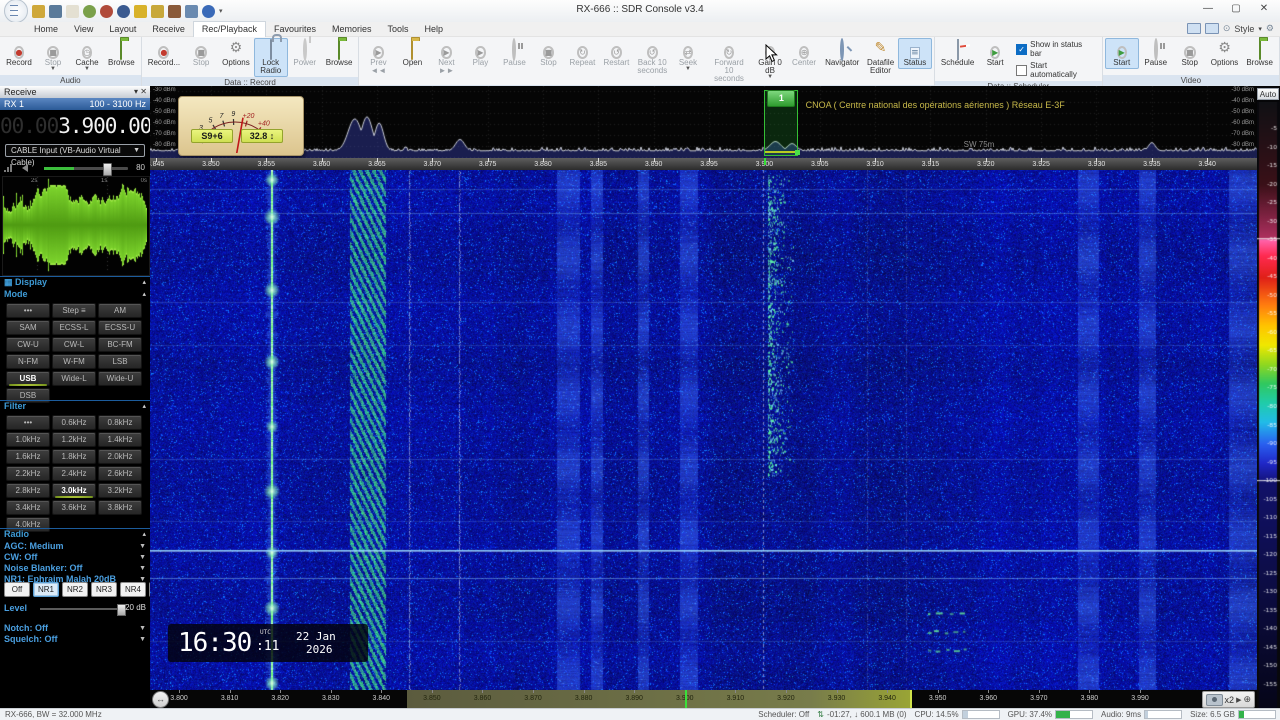  Describe the element at coordinates (1208, 9) in the screenshot. I see `minimize-button: —` at that location.